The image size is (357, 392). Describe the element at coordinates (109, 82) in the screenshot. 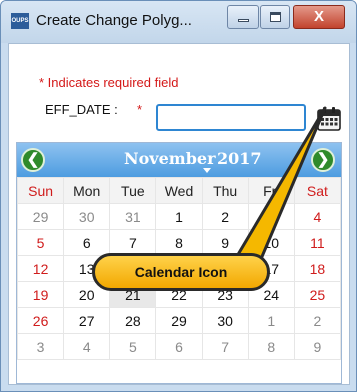

I see `required-field-note: * Indicates required field` at that location.